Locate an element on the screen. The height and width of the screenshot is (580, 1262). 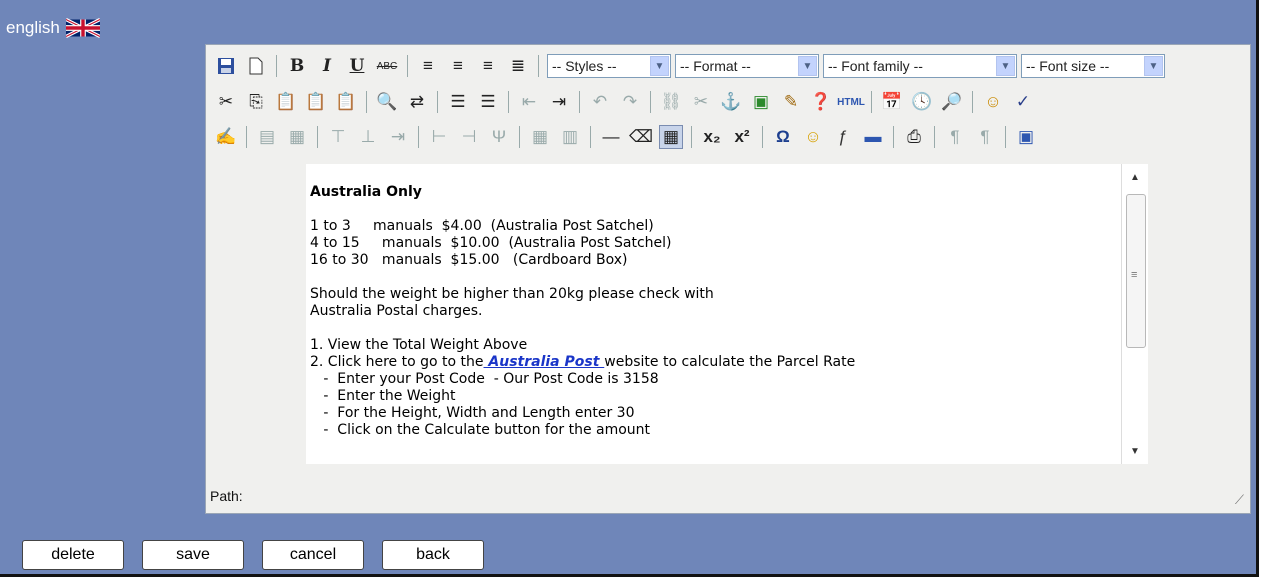
font-family-select-value: -- Font family -- is located at coordinates (875, 66).